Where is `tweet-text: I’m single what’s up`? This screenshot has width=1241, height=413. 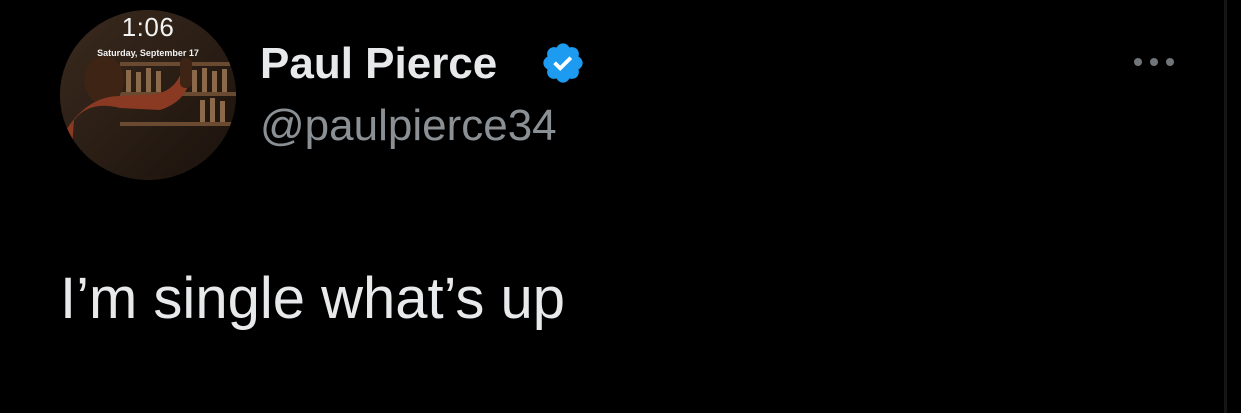 tweet-text: I’m single what’s up is located at coordinates (313, 298).